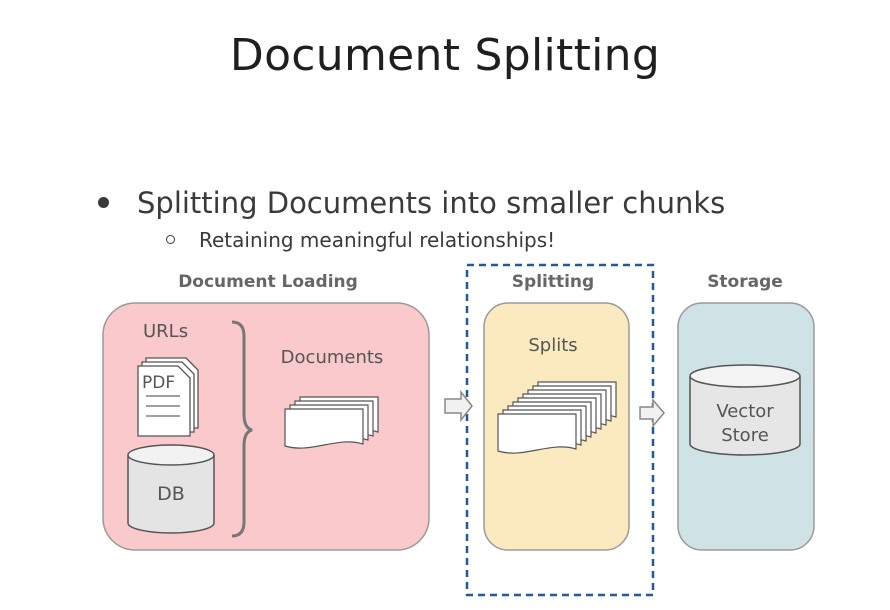 The image size is (890, 610). Describe the element at coordinates (168, 397) in the screenshot. I see `pdf-icon: PDF` at that location.